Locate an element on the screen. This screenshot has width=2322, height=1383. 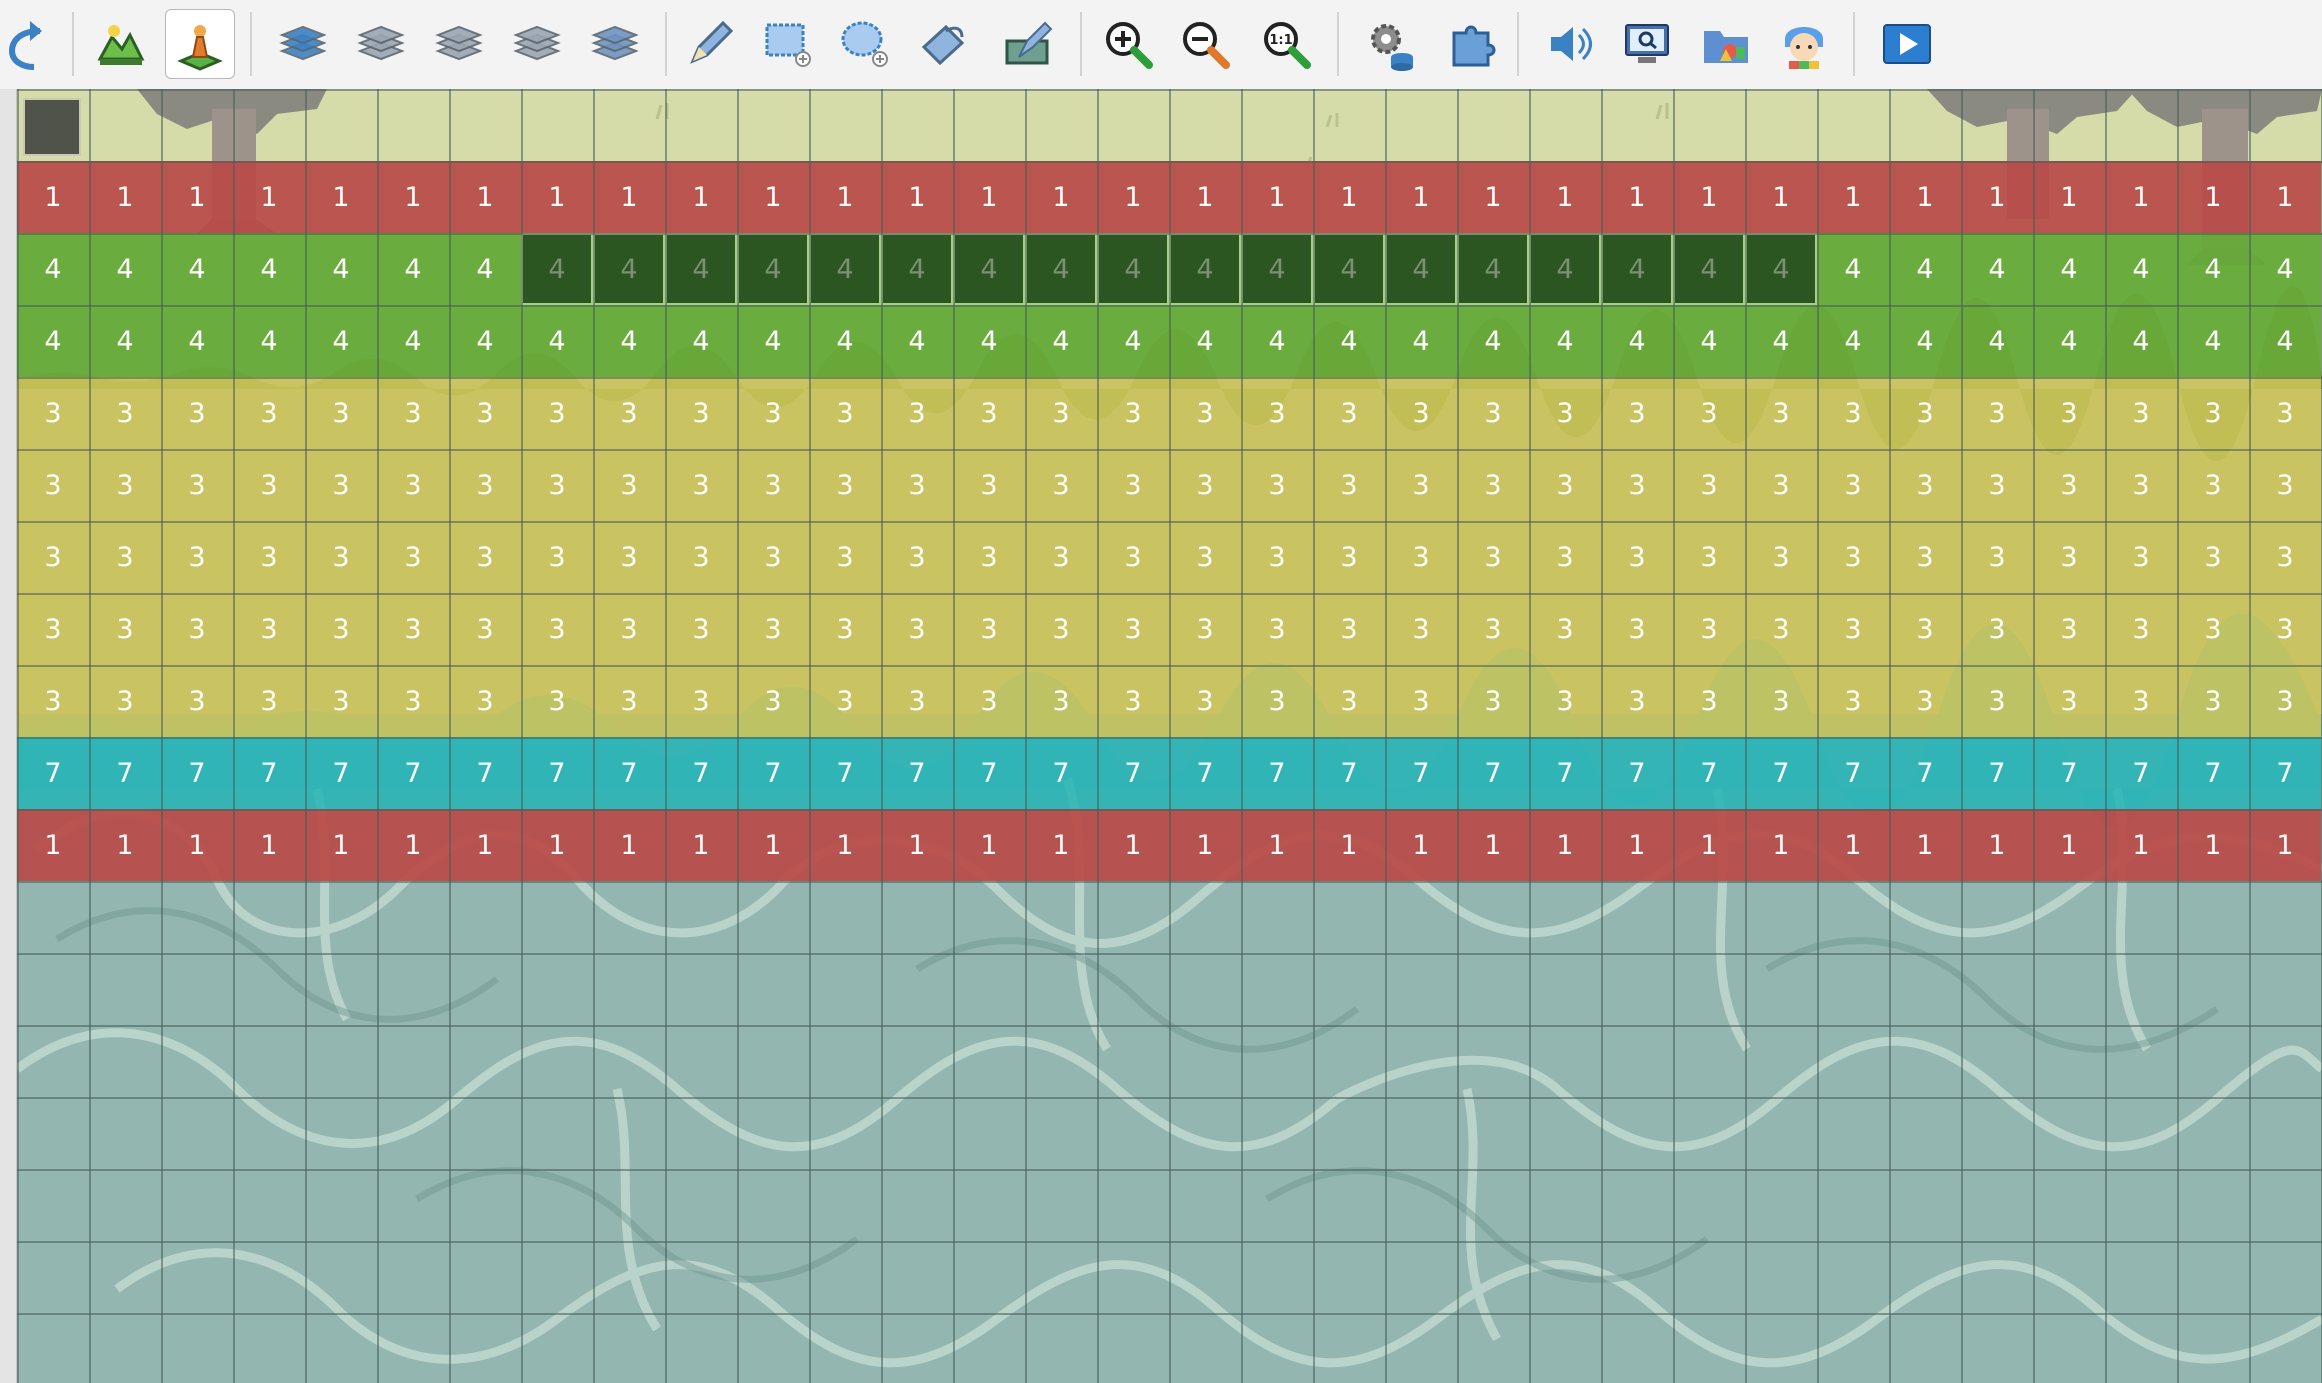
zoom-out-button is located at coordinates (1205, 44).